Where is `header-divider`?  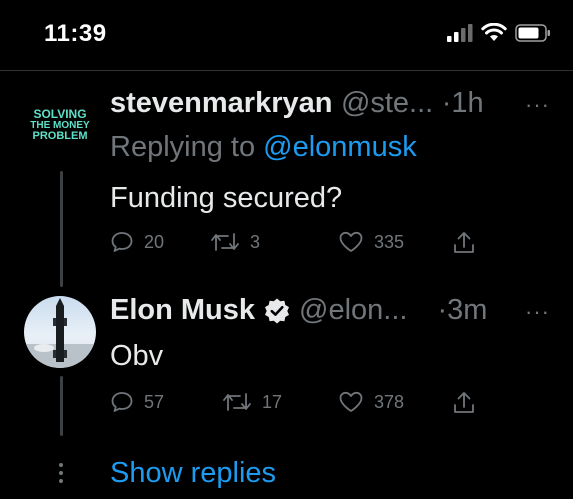
header-divider is located at coordinates (286, 70).